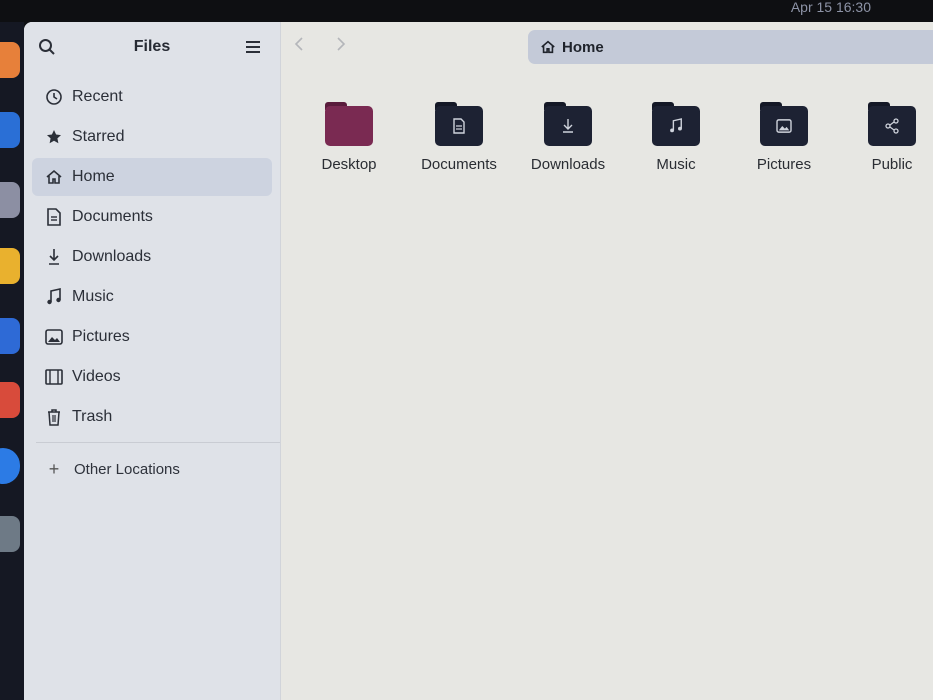 This screenshot has height=700, width=933. I want to click on sidebar-item-label: Recent, so click(97, 96).